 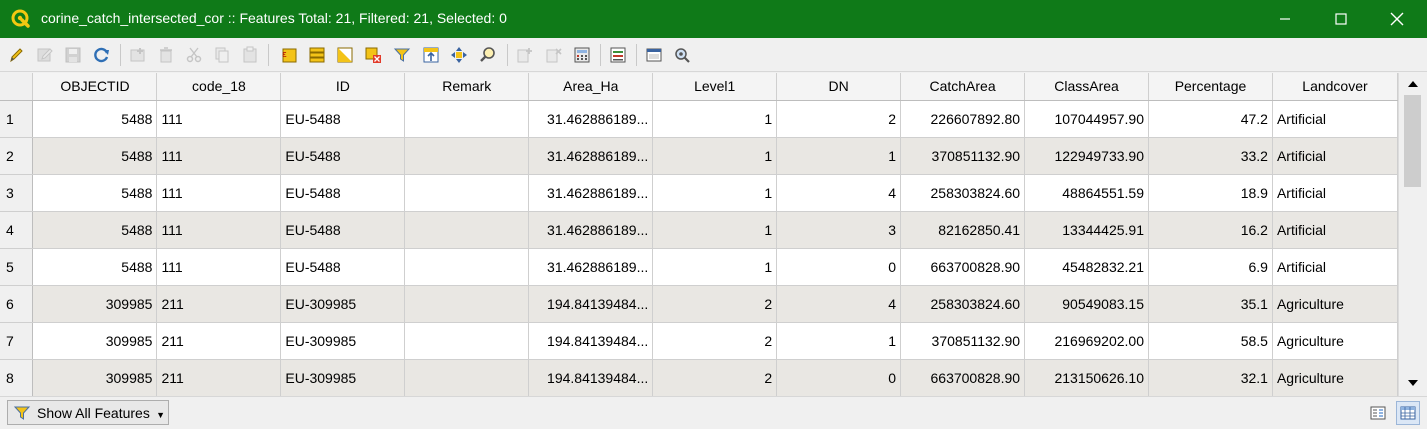 I want to click on table-cell: 13344425.91, so click(x=1087, y=230).